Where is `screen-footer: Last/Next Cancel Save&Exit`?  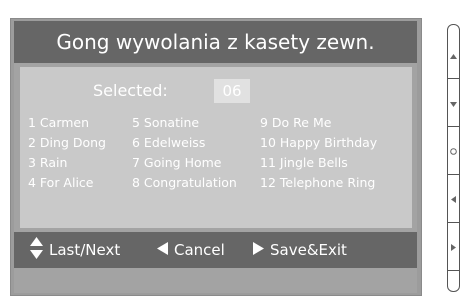 screen-footer: Last/Next Cancel Save&Exit is located at coordinates (215, 250).